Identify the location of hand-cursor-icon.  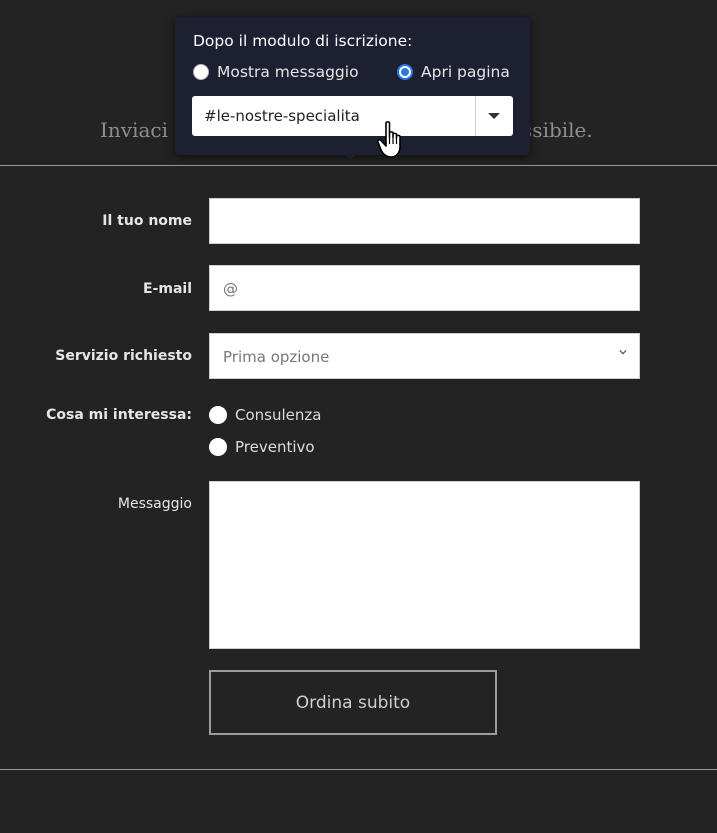
(389, 139).